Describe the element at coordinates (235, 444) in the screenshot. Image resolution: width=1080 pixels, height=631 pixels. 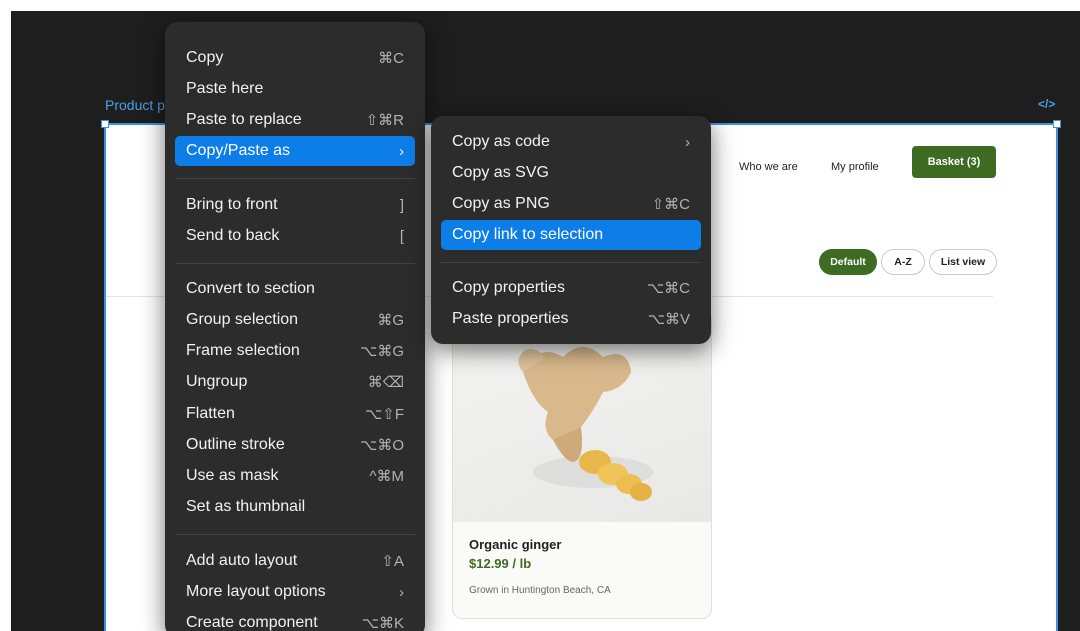
I see `menu-item-label: Outline stroke` at that location.